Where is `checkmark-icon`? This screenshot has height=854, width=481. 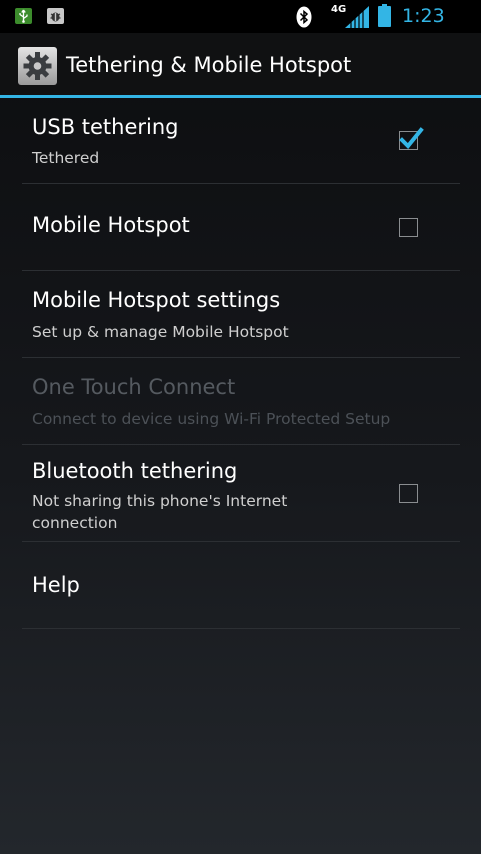
checkmark-icon is located at coordinates (411, 138).